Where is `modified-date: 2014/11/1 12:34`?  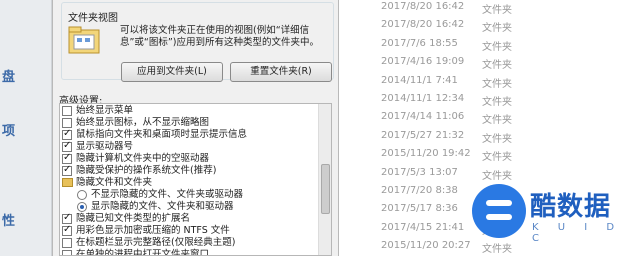 modified-date: 2014/11/1 12:34 is located at coordinates (423, 98).